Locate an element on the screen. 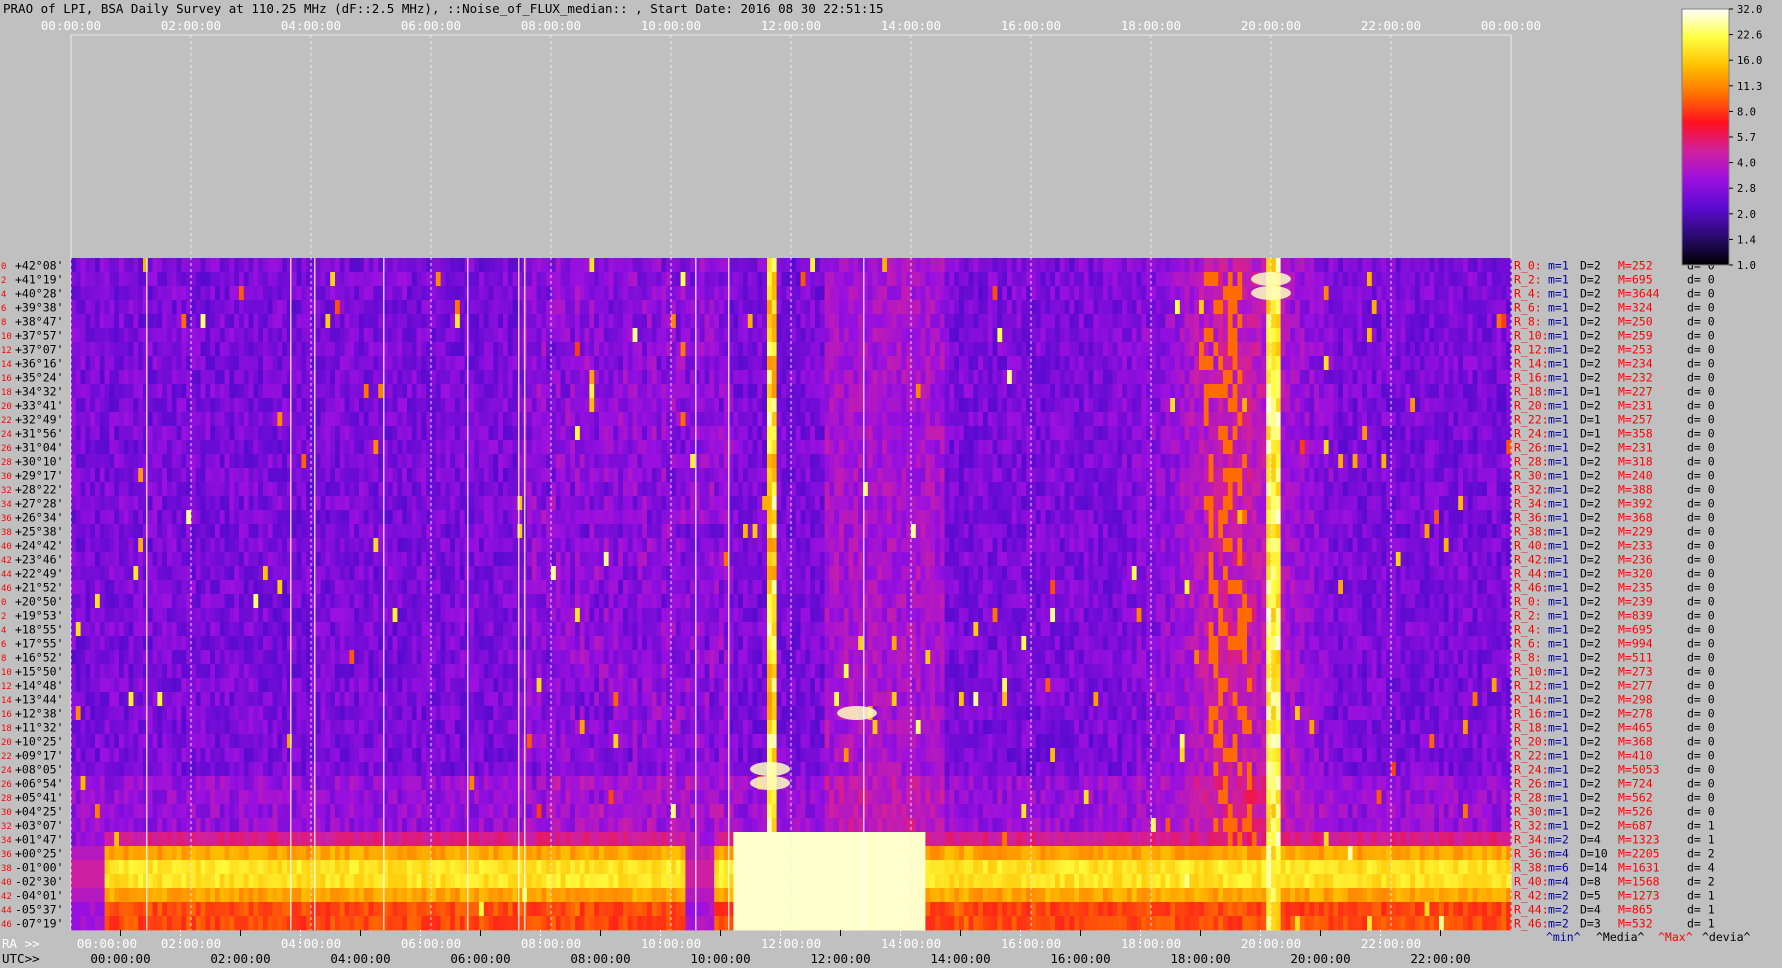 The width and height of the screenshot is (1782, 968). row-stat-max: M=1323 is located at coordinates (1639, 840).